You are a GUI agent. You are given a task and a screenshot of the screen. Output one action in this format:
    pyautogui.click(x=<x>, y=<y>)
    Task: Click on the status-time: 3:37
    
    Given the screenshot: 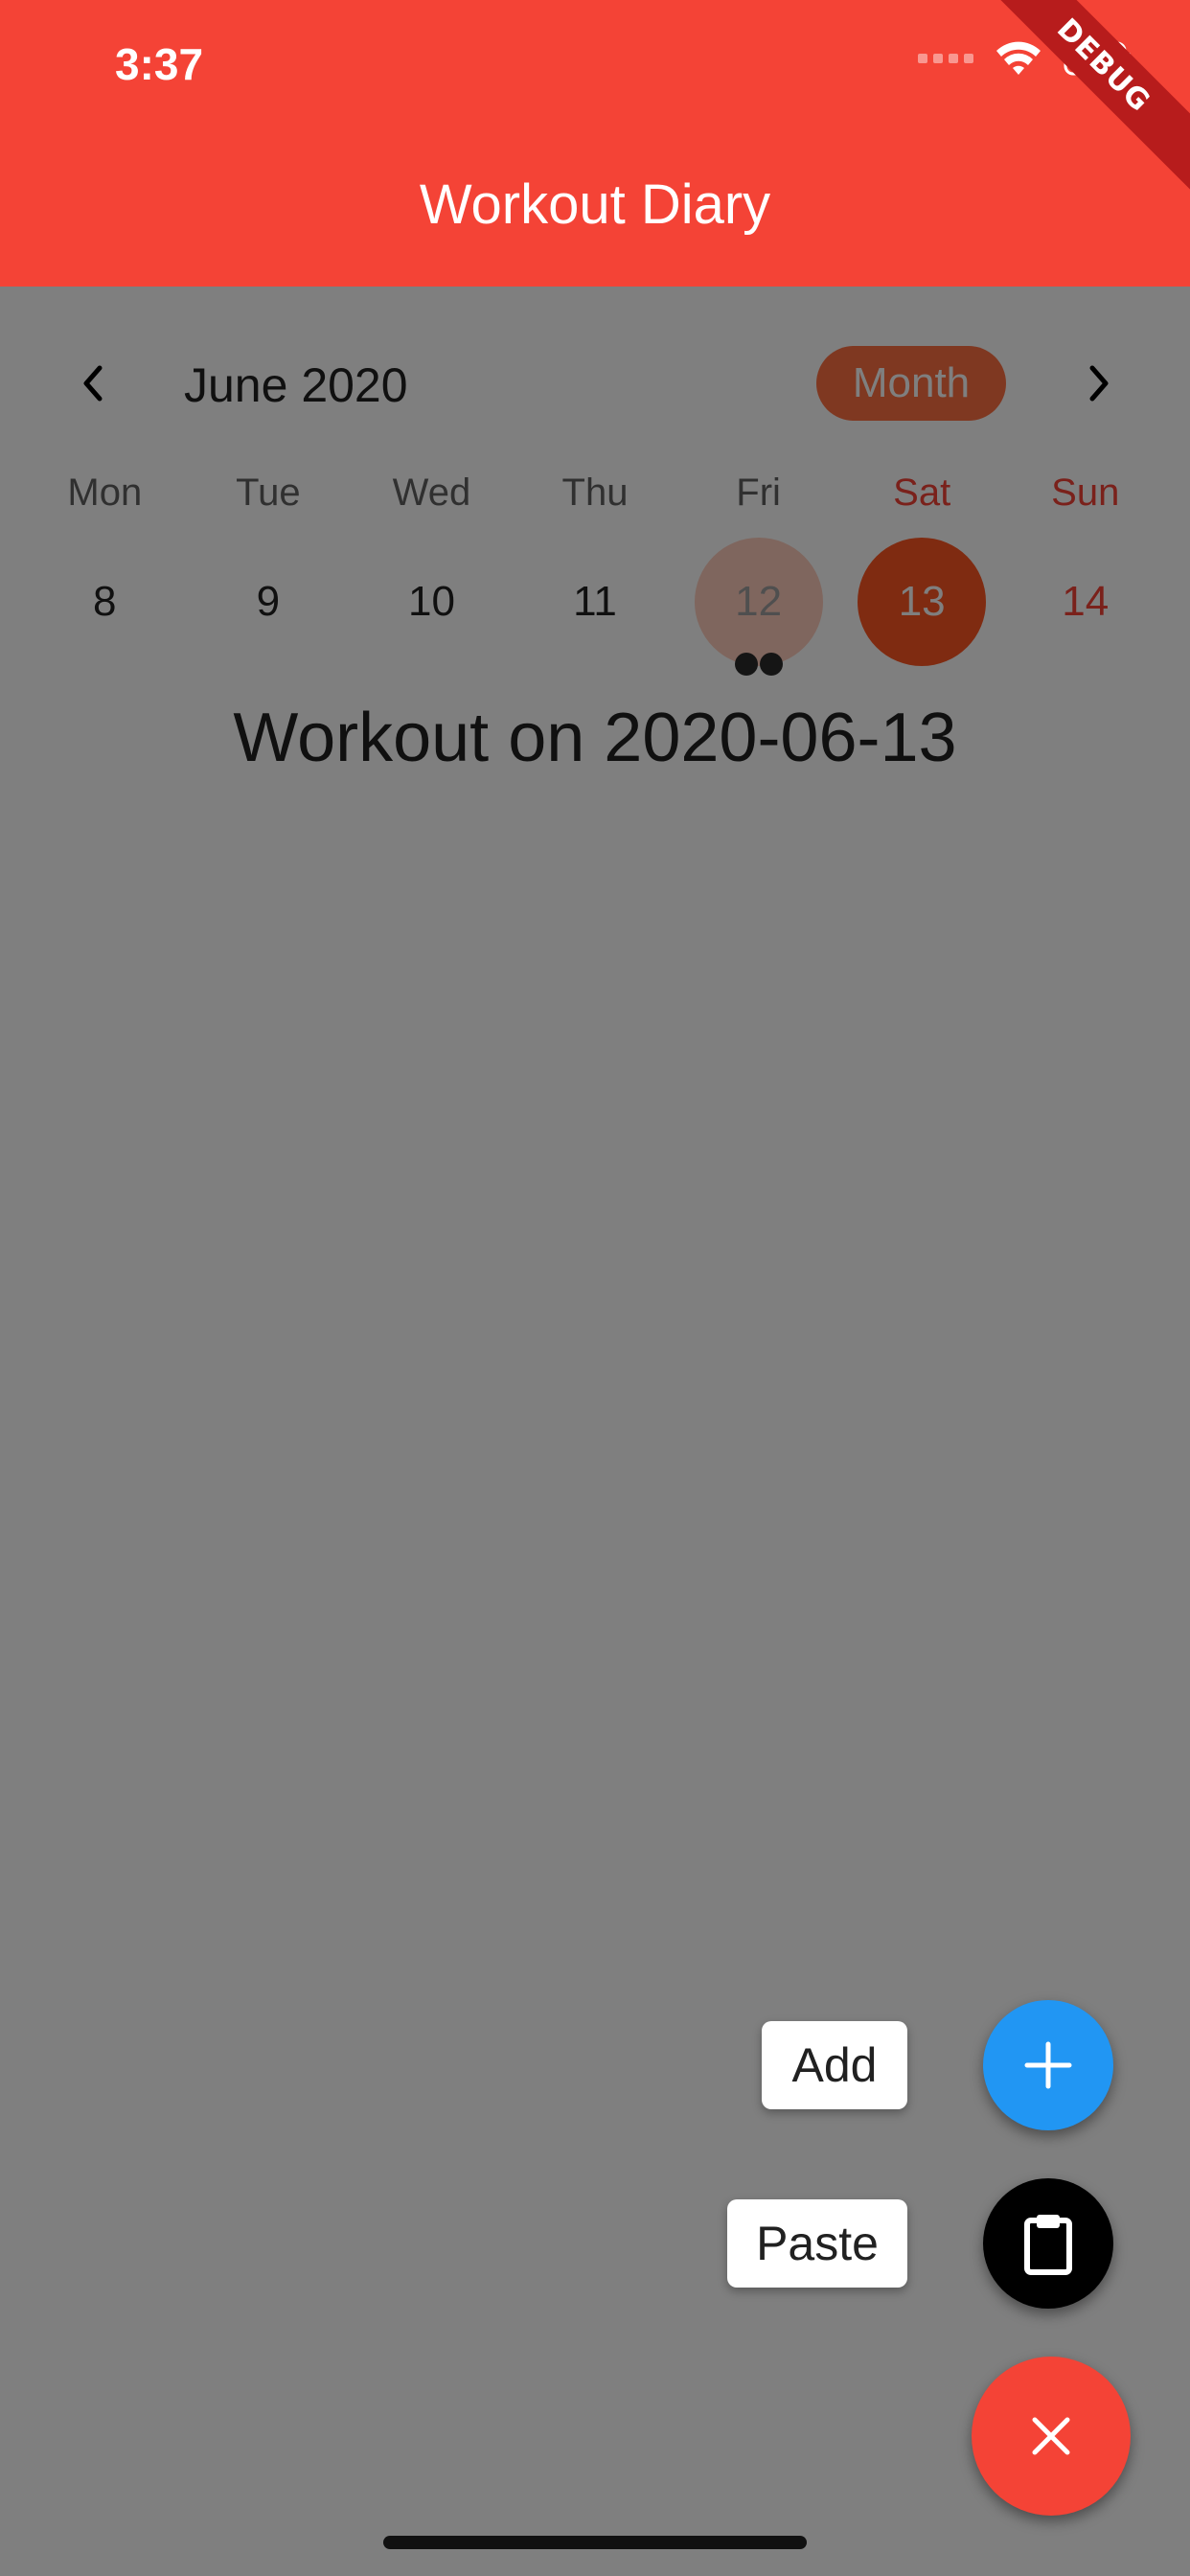 What is the action you would take?
    pyautogui.click(x=159, y=64)
    